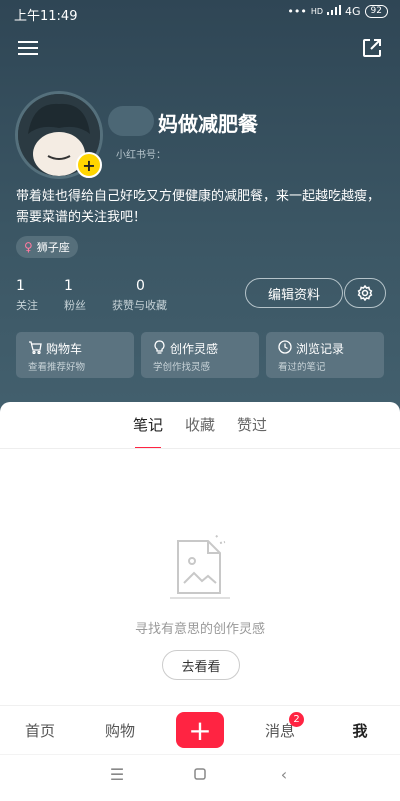 Image resolution: width=400 pixels, height=801 pixels. What do you see at coordinates (376, 11) in the screenshot?
I see `battery-icon: 92` at bounding box center [376, 11].